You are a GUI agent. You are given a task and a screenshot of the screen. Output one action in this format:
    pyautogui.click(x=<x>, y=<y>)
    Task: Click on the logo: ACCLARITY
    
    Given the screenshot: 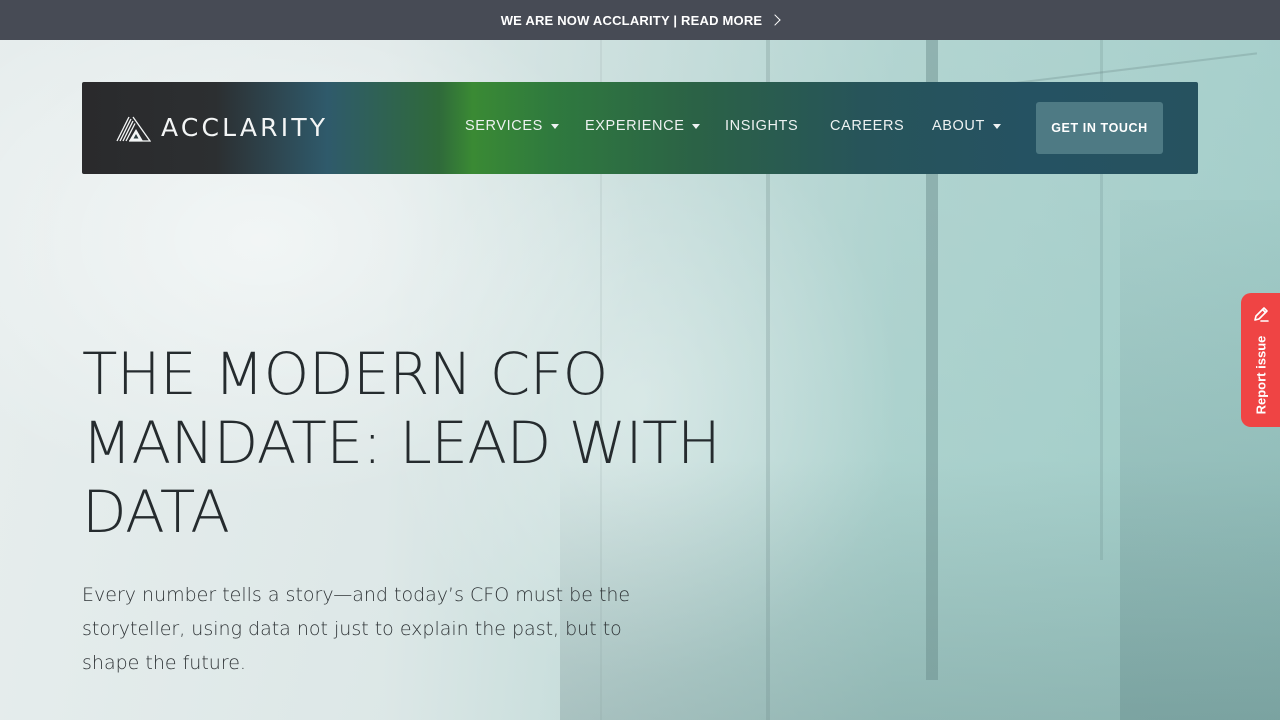 What is the action you would take?
    pyautogui.click(x=222, y=127)
    